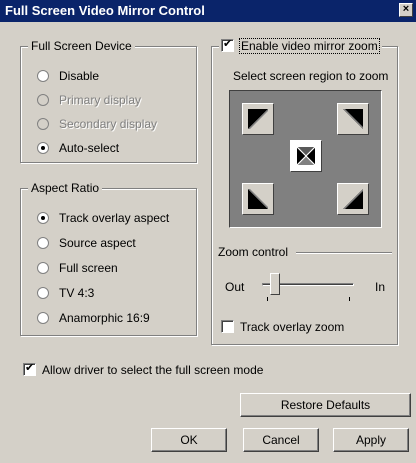  What do you see at coordinates (77, 293) in the screenshot?
I see `radio-label: TV 4:3` at bounding box center [77, 293].